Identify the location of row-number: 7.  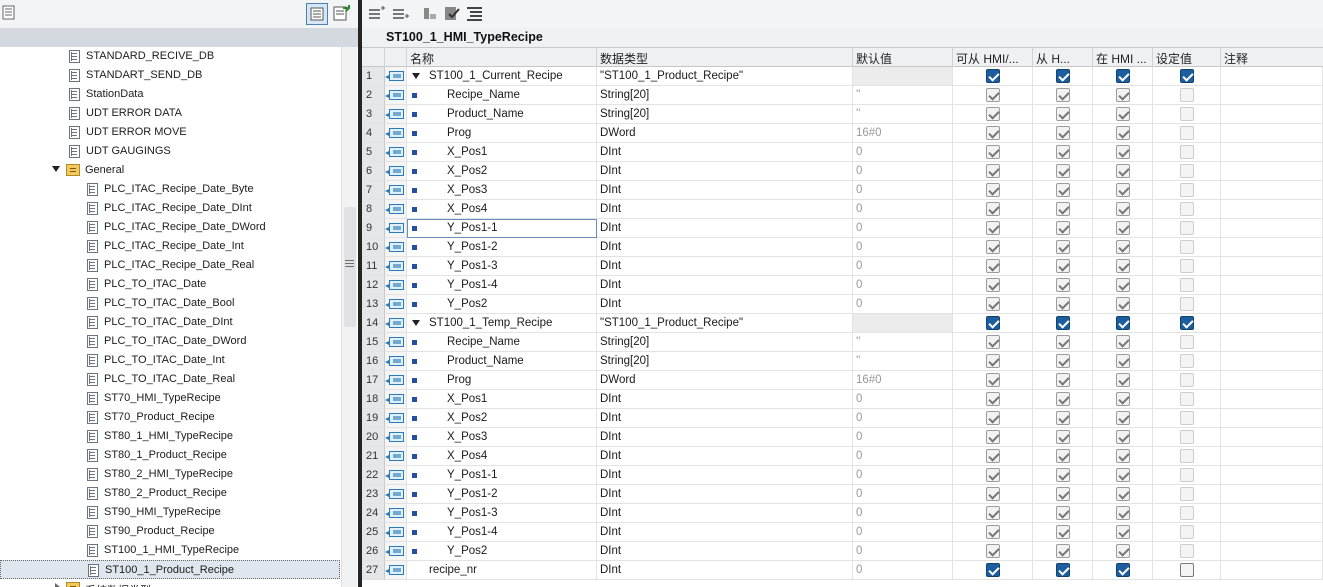
(373, 190).